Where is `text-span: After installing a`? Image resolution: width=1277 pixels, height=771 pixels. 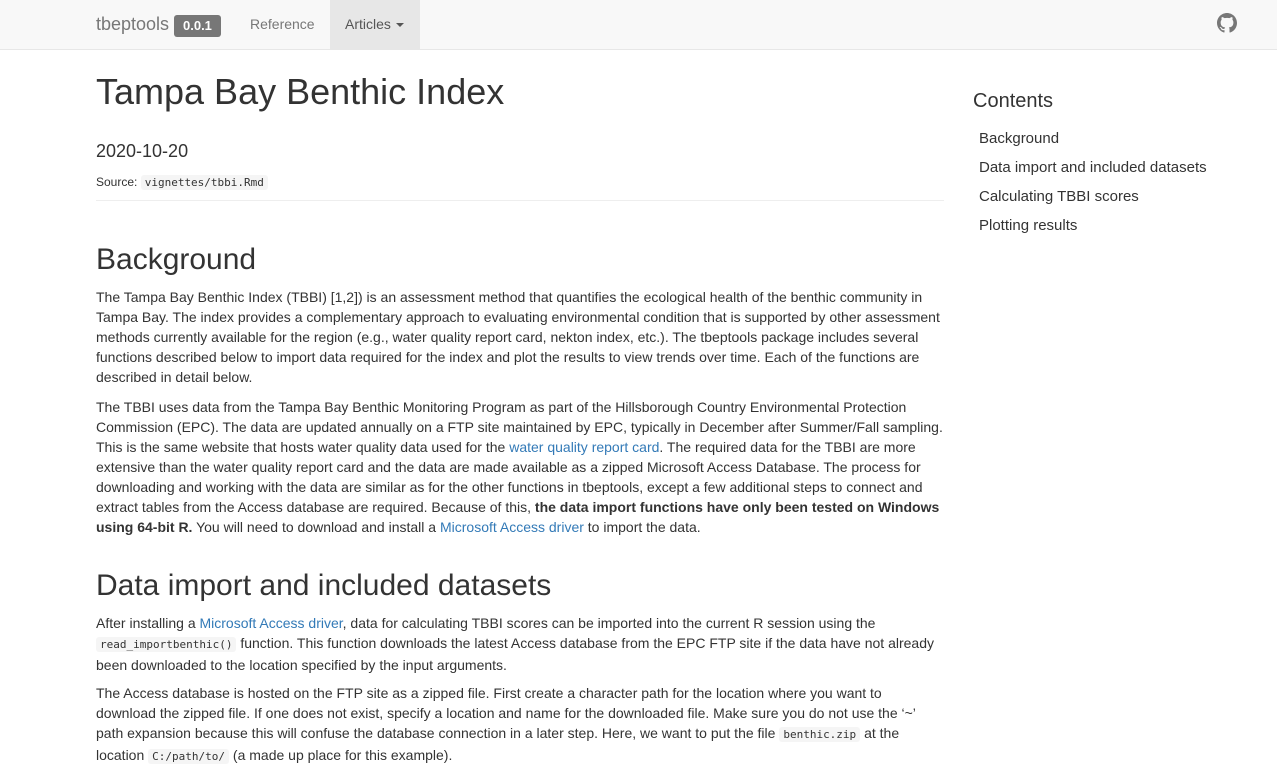
text-span: After installing a is located at coordinates (148, 623).